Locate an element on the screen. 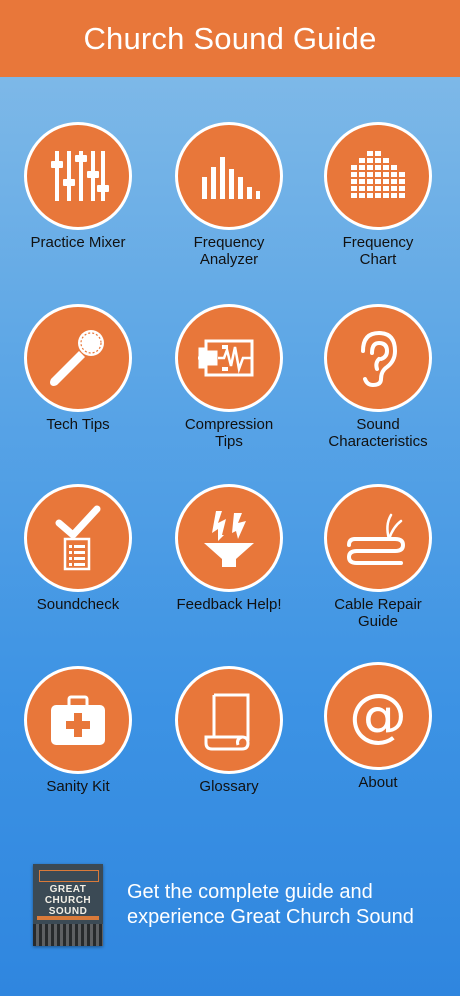  about-circle: @ is located at coordinates (378, 716).